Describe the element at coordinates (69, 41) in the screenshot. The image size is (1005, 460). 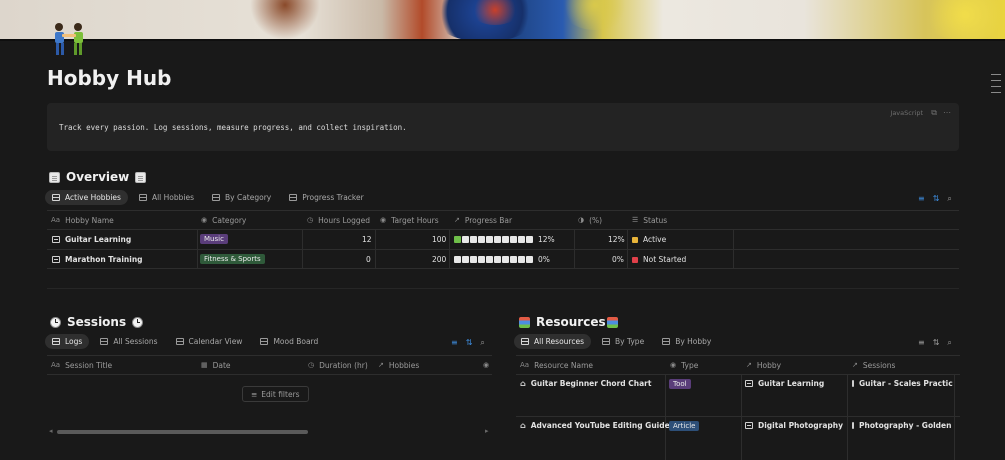
I see `people-wrestling-icon` at that location.